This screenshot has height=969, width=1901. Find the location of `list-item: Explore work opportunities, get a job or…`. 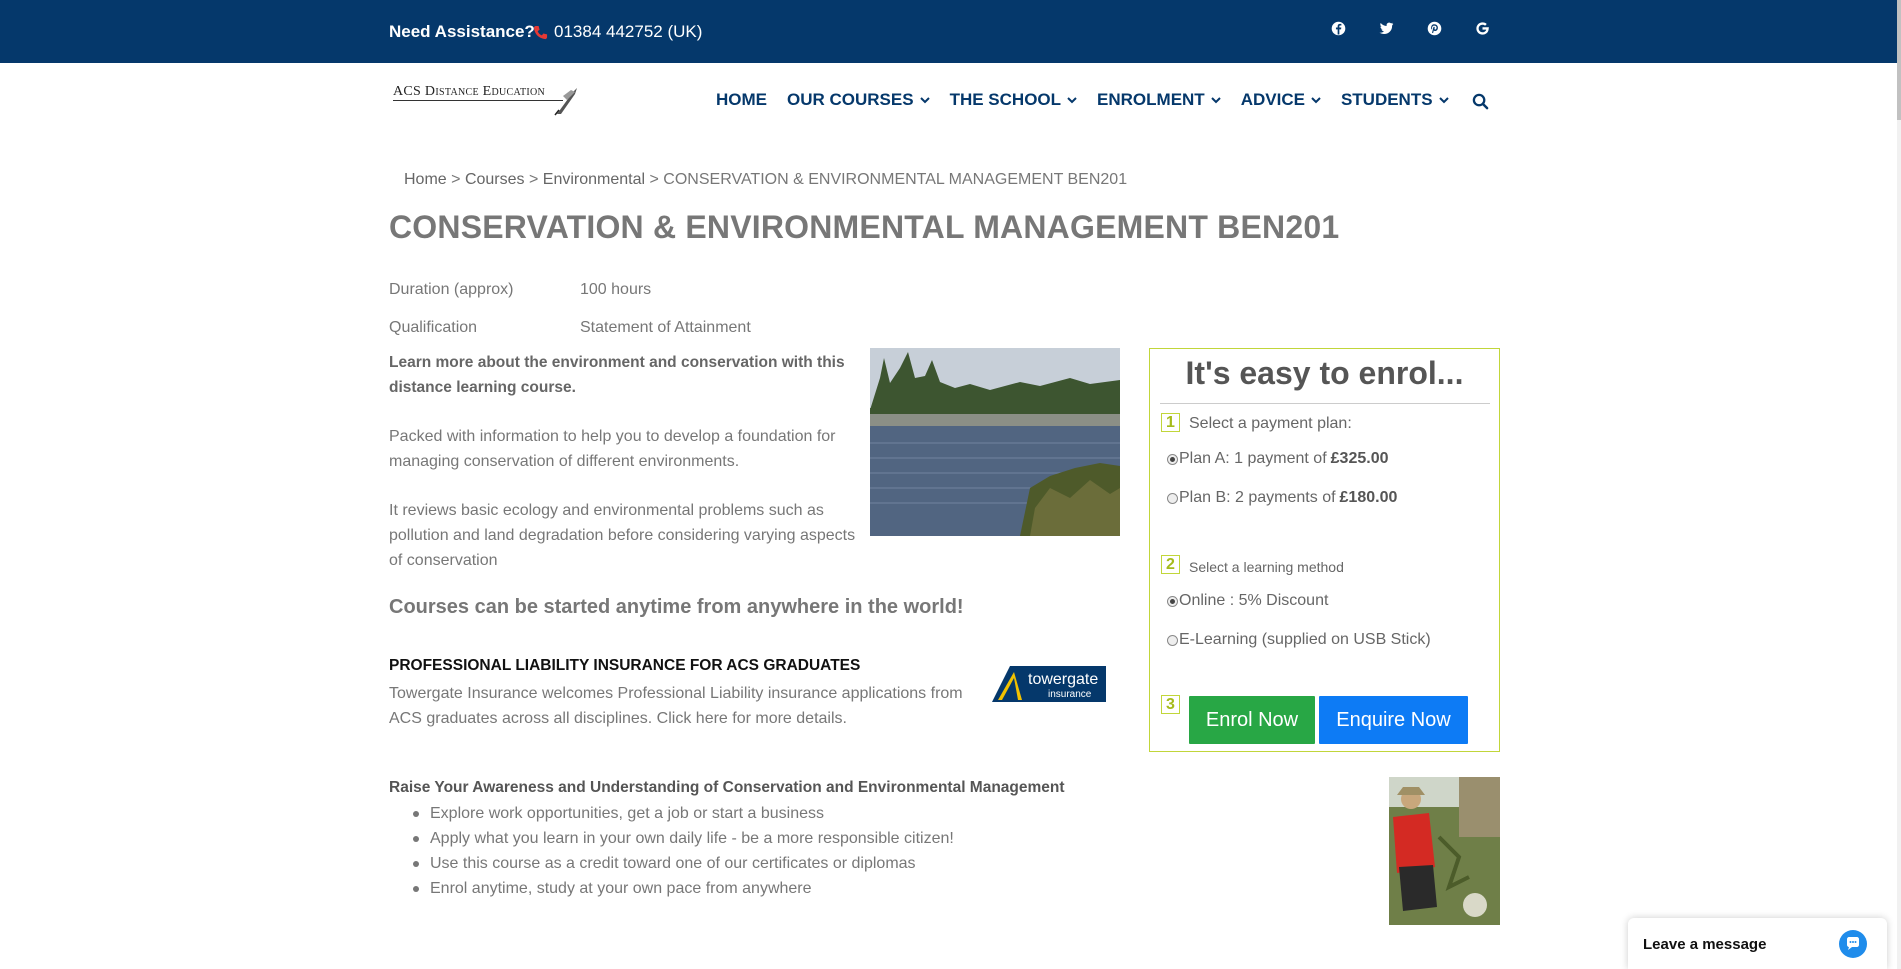

list-item: Explore work opportunities, get a job or… is located at coordinates (683, 813).